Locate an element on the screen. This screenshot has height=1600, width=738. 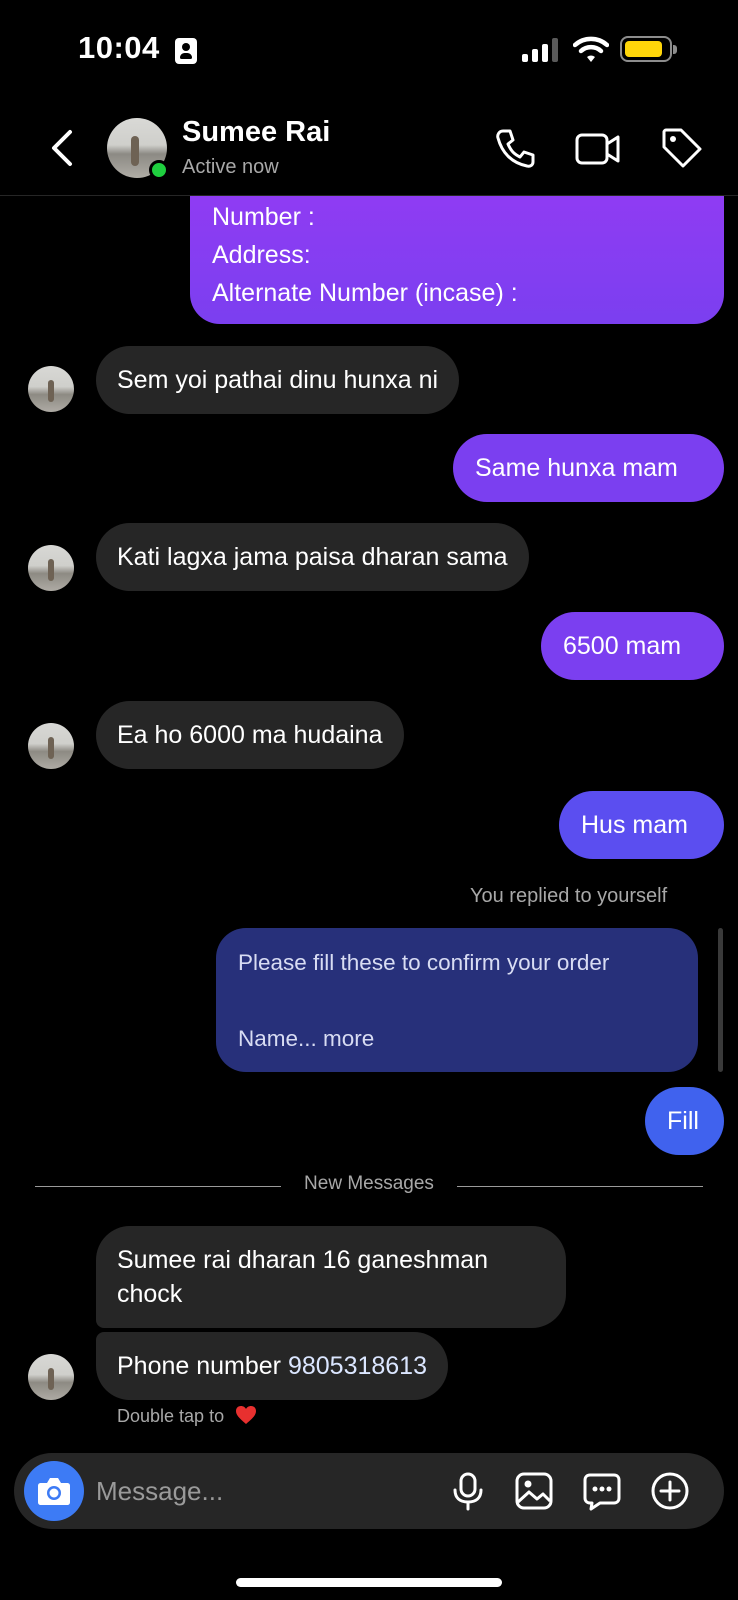
message-line: chock is located at coordinates (150, 1294).